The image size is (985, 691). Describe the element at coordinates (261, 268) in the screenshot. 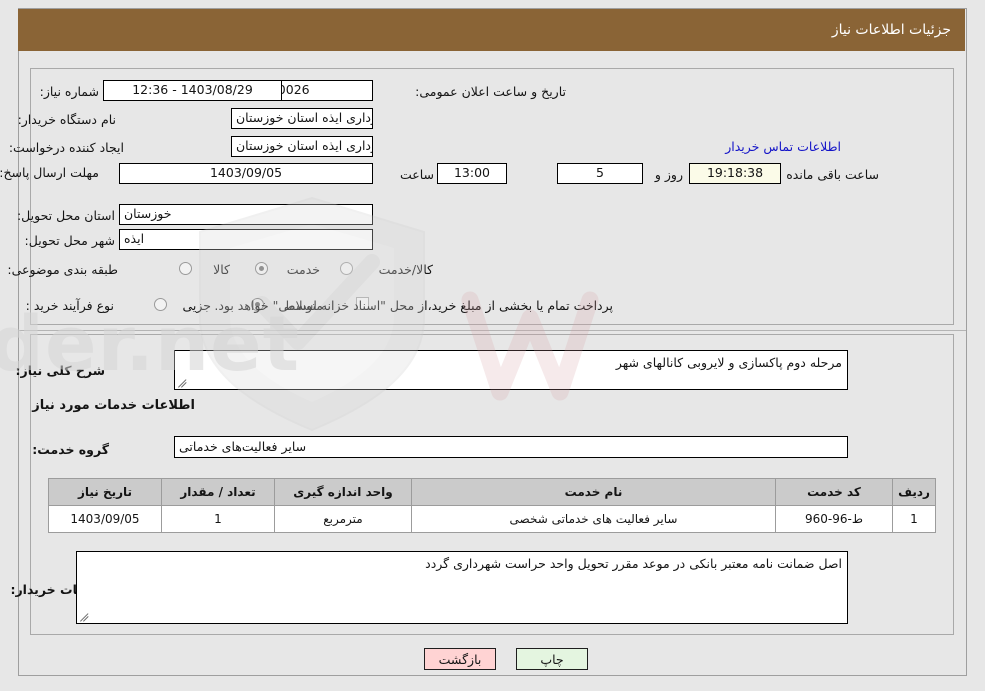

I see `category-radio-khedmat` at that location.